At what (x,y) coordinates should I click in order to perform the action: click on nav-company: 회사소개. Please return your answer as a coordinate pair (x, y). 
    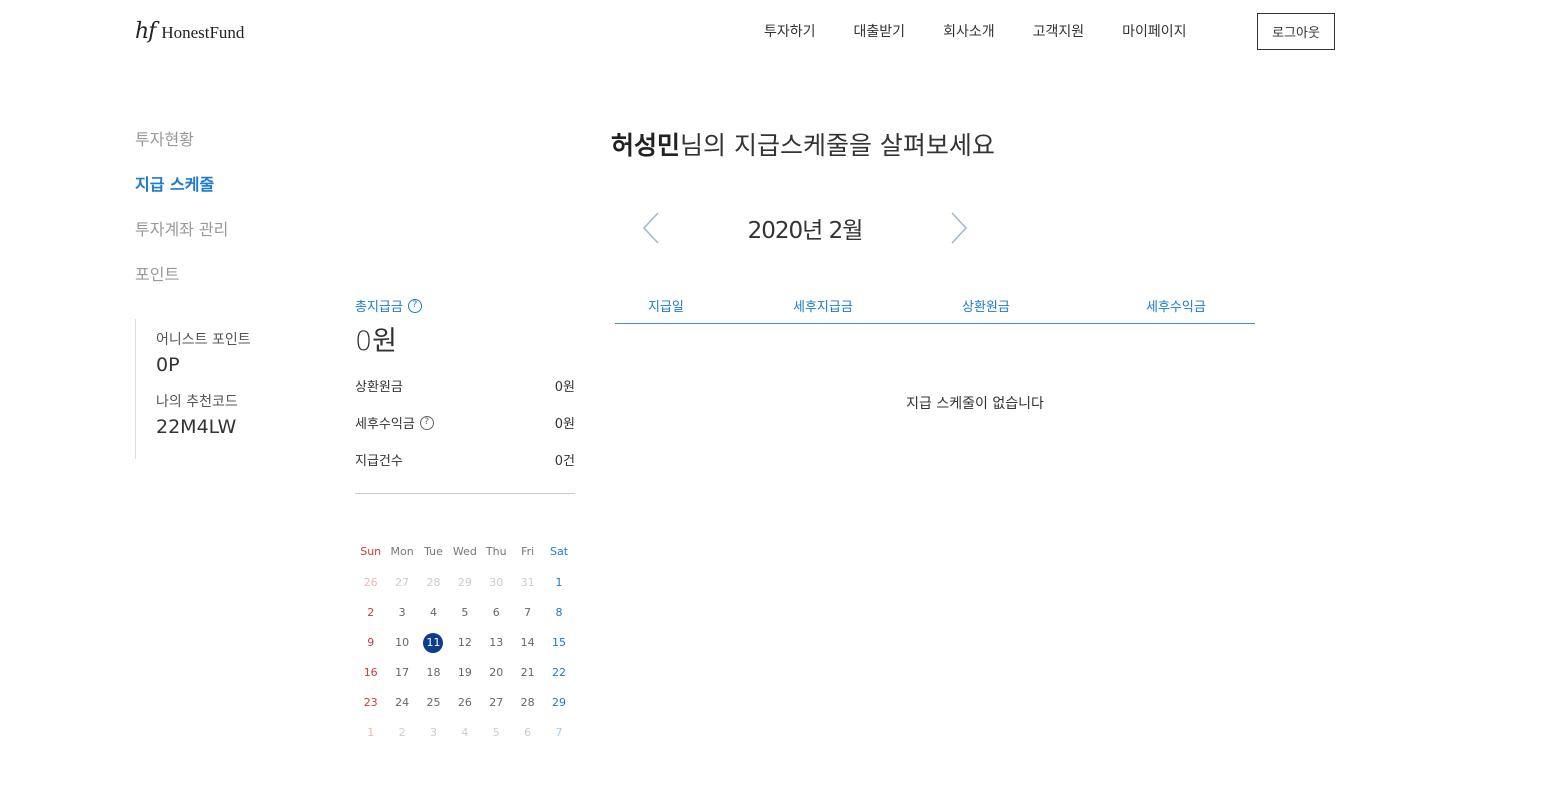
    Looking at the image, I should click on (969, 31).